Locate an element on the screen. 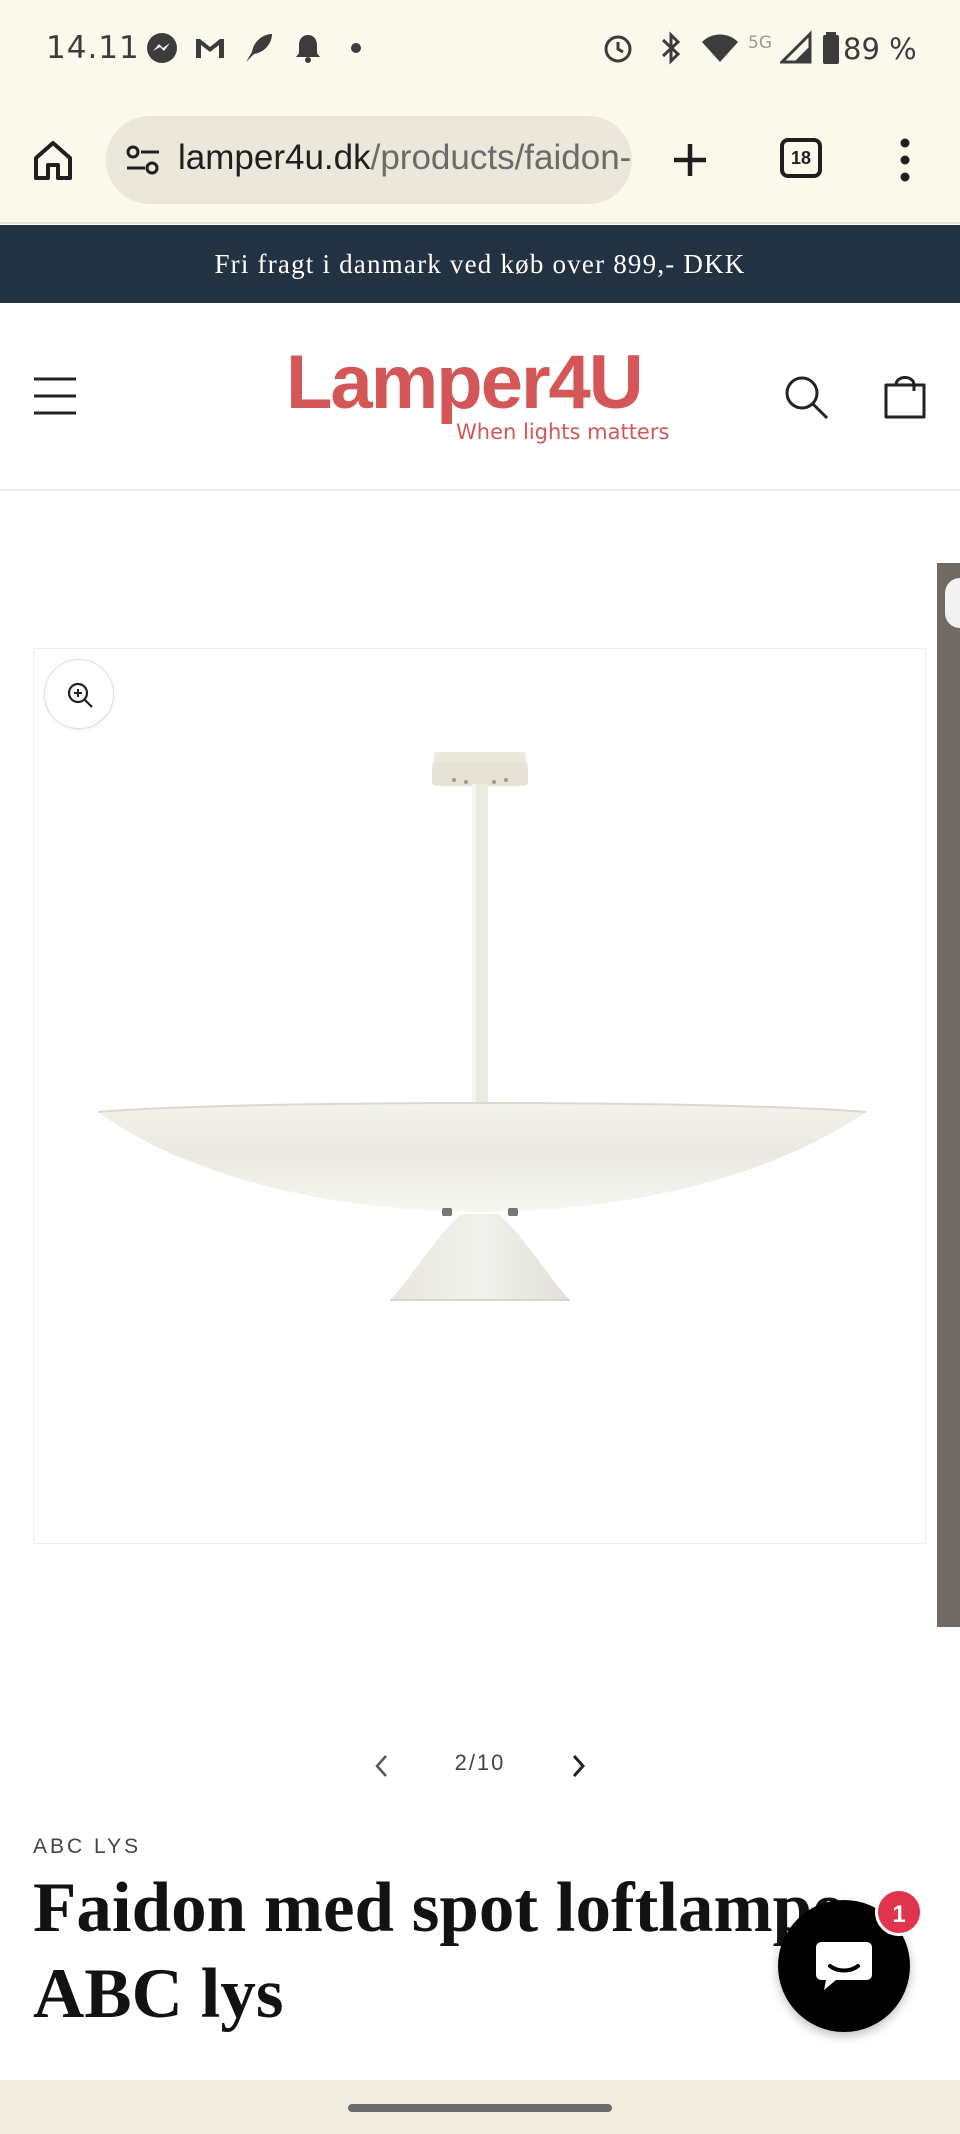 The height and width of the screenshot is (2134, 960). bluetooth-icon is located at coordinates (671, 48).